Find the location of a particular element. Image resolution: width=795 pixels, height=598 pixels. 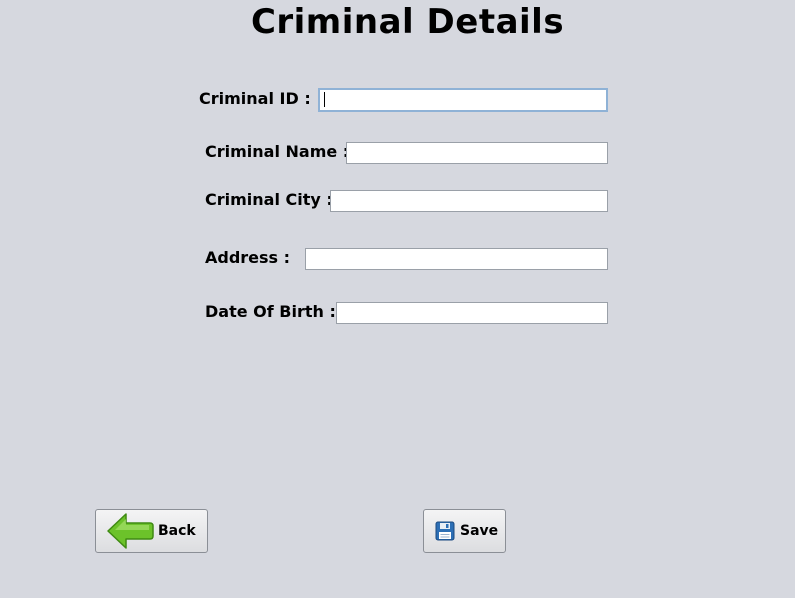

save-button: Save is located at coordinates (464, 531).